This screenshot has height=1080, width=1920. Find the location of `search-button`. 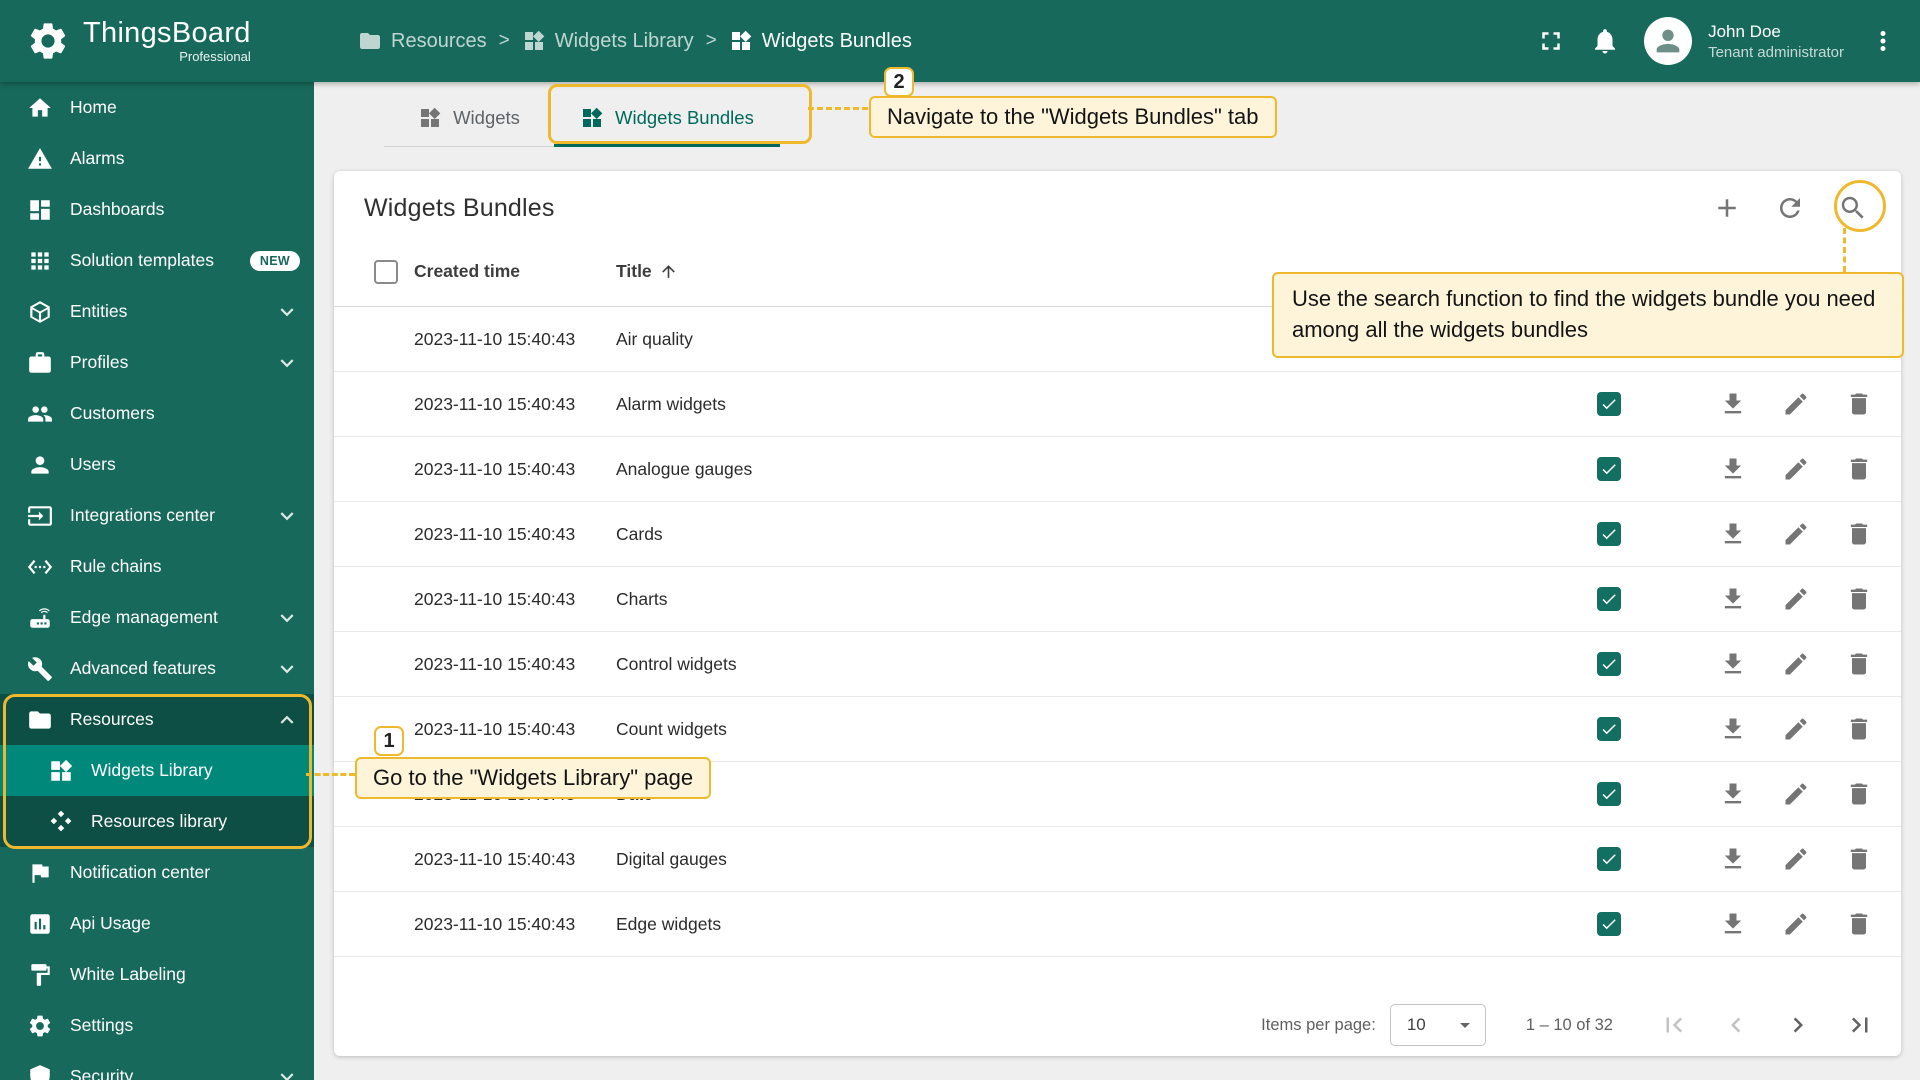

search-button is located at coordinates (1853, 208).